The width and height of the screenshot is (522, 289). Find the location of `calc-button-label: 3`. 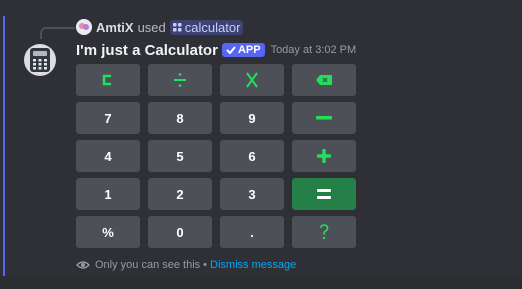

calc-button-label: 3 is located at coordinates (252, 194).